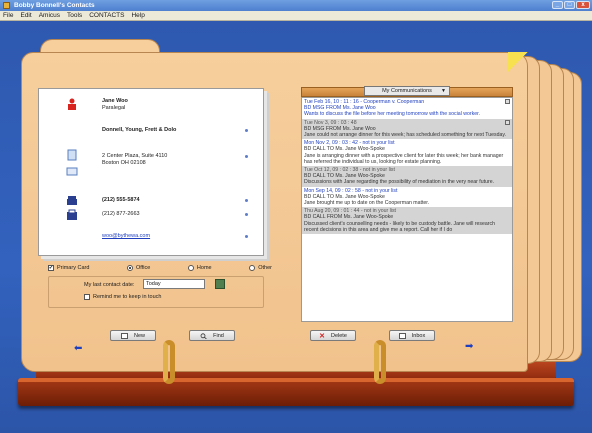 The height and width of the screenshot is (433, 592). What do you see at coordinates (169, 362) in the screenshot?
I see `binder-ring-left` at bounding box center [169, 362].